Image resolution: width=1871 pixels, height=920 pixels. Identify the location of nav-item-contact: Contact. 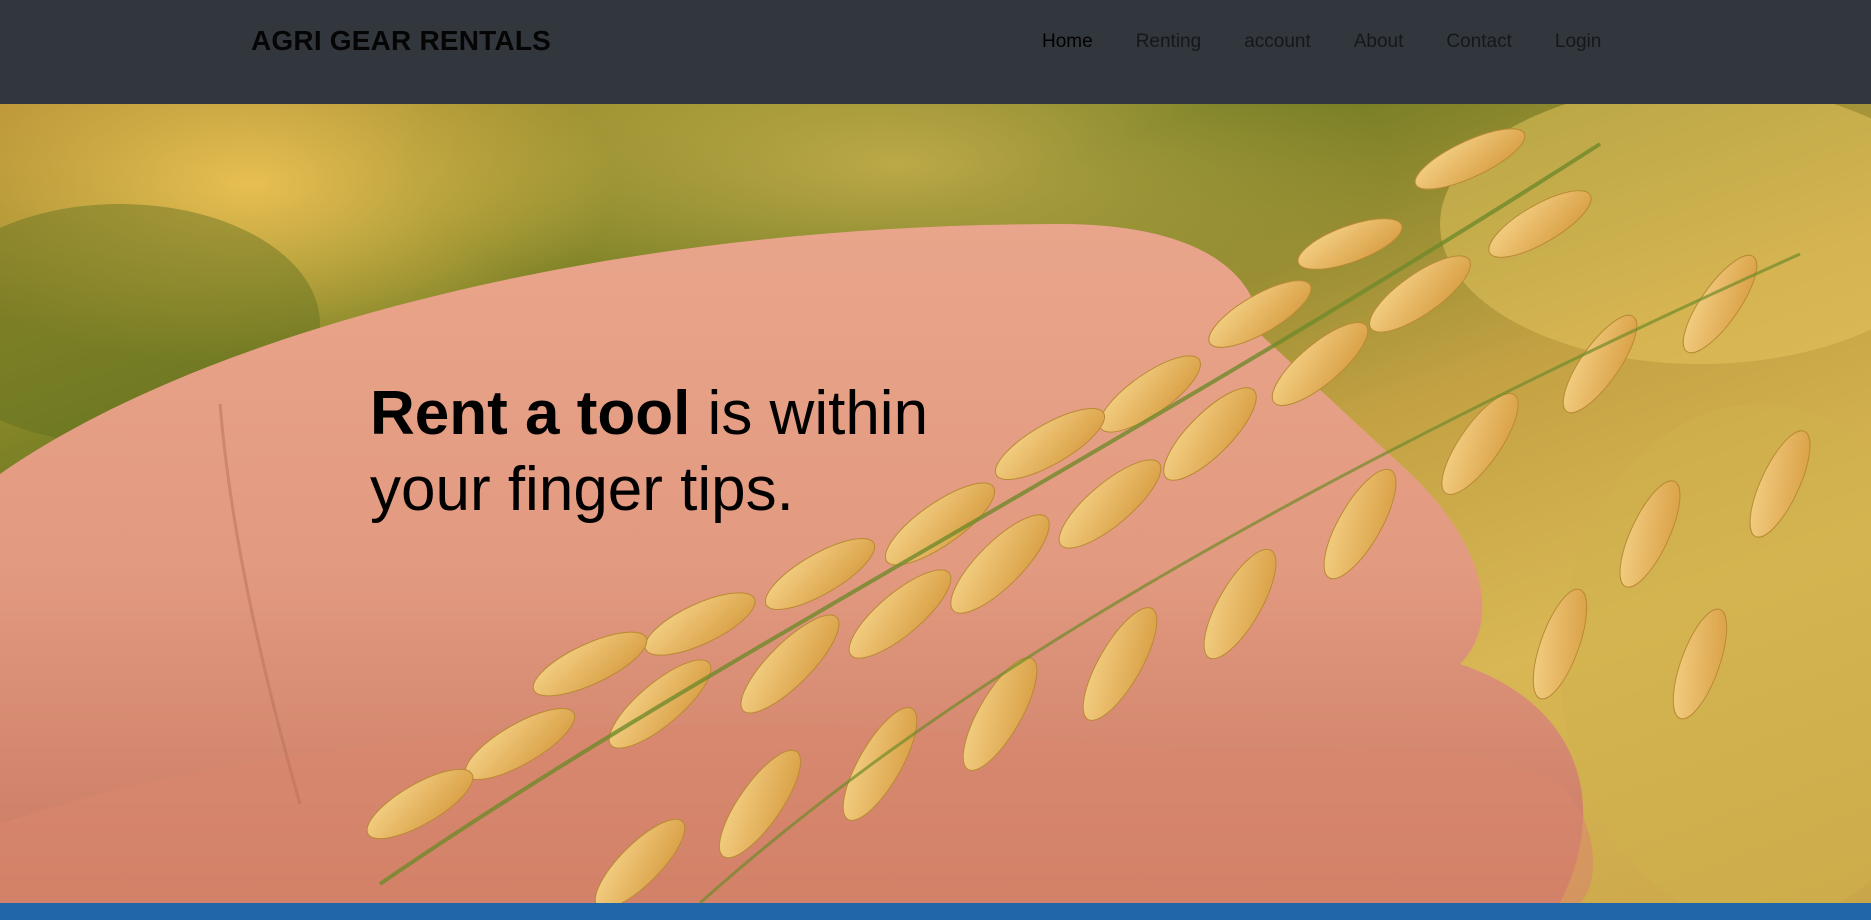
(1478, 42).